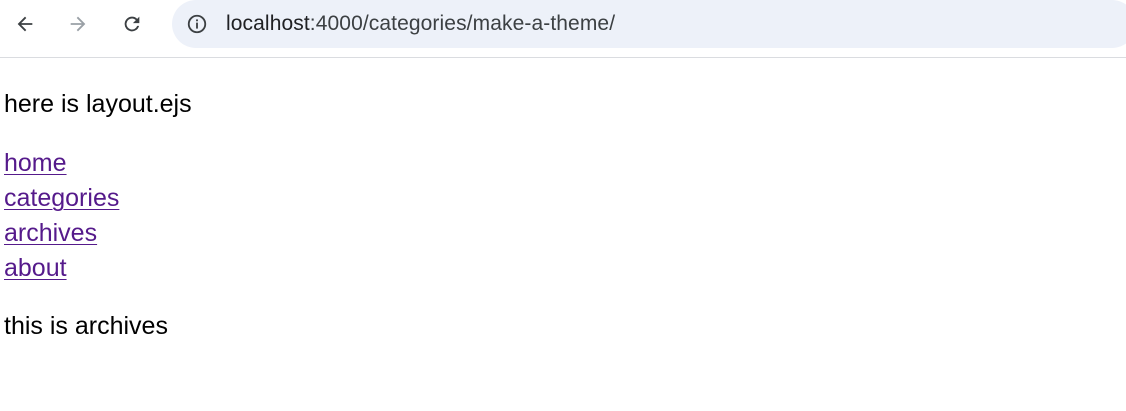 The image size is (1126, 411). I want to click on arrow-right-icon, so click(78, 24).